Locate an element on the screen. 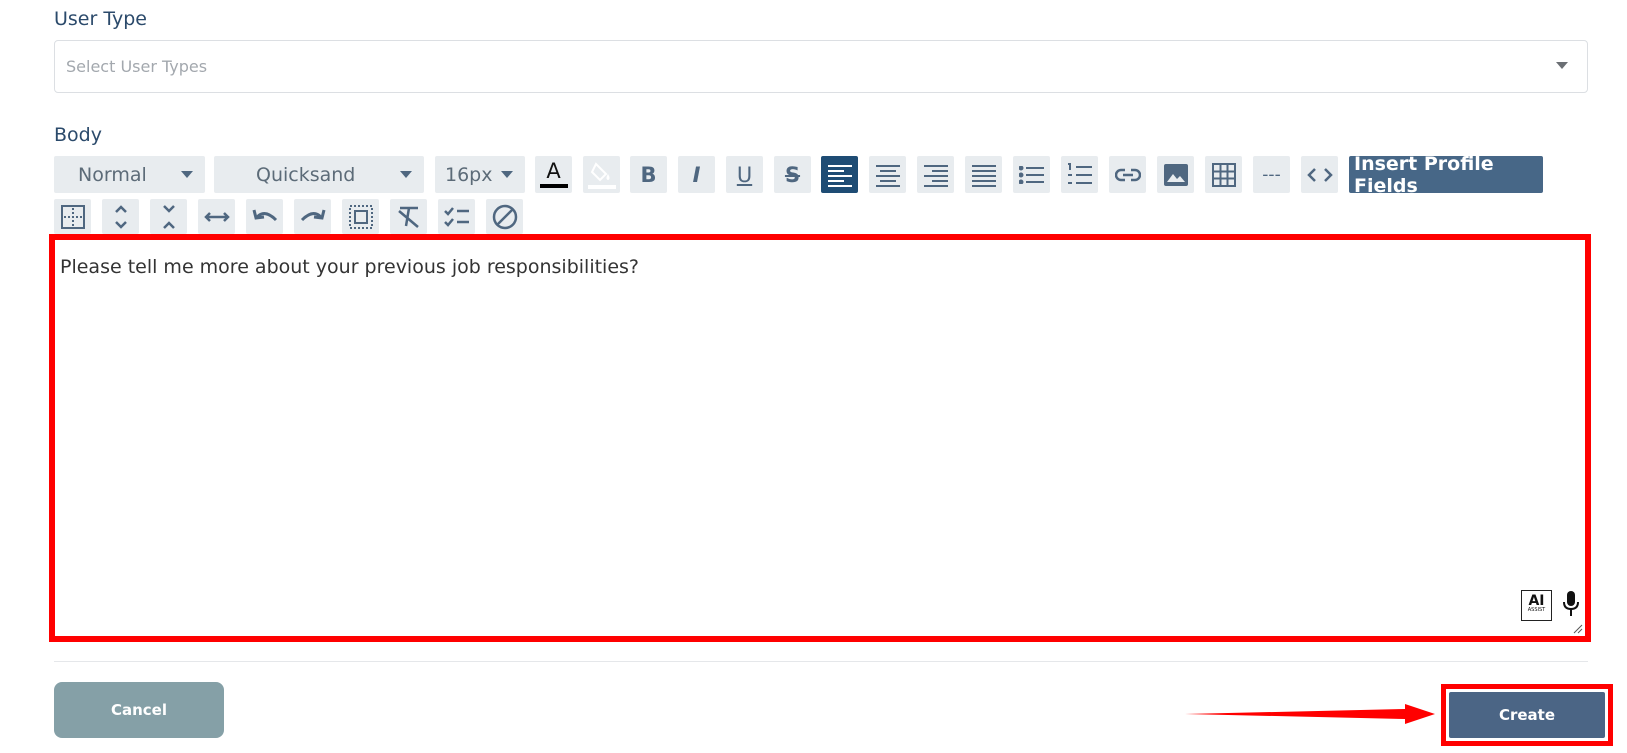  expand-horizontal-icon is located at coordinates (216, 216).